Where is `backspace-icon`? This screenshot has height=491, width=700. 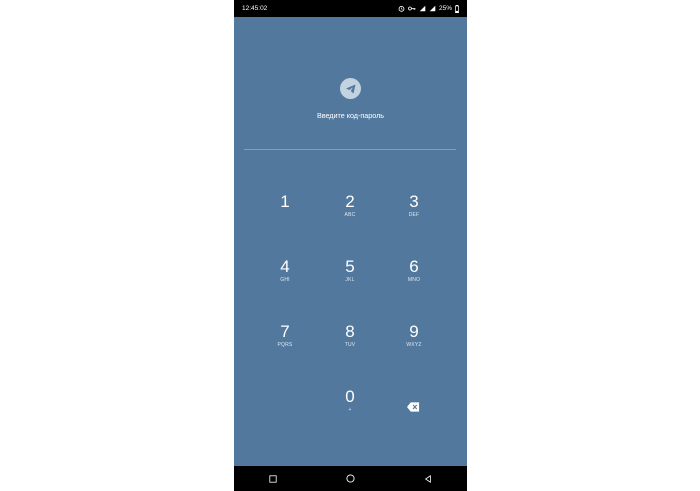 backspace-icon is located at coordinates (413, 407).